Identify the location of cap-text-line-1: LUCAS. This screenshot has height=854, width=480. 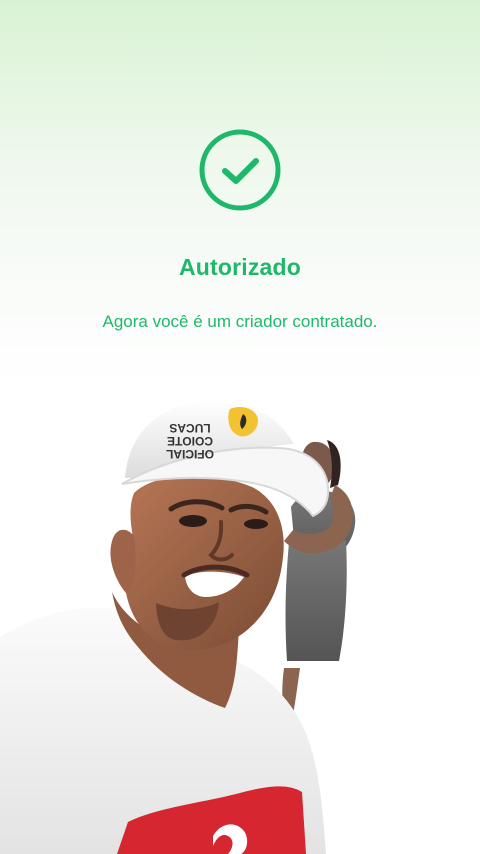
(189, 428).